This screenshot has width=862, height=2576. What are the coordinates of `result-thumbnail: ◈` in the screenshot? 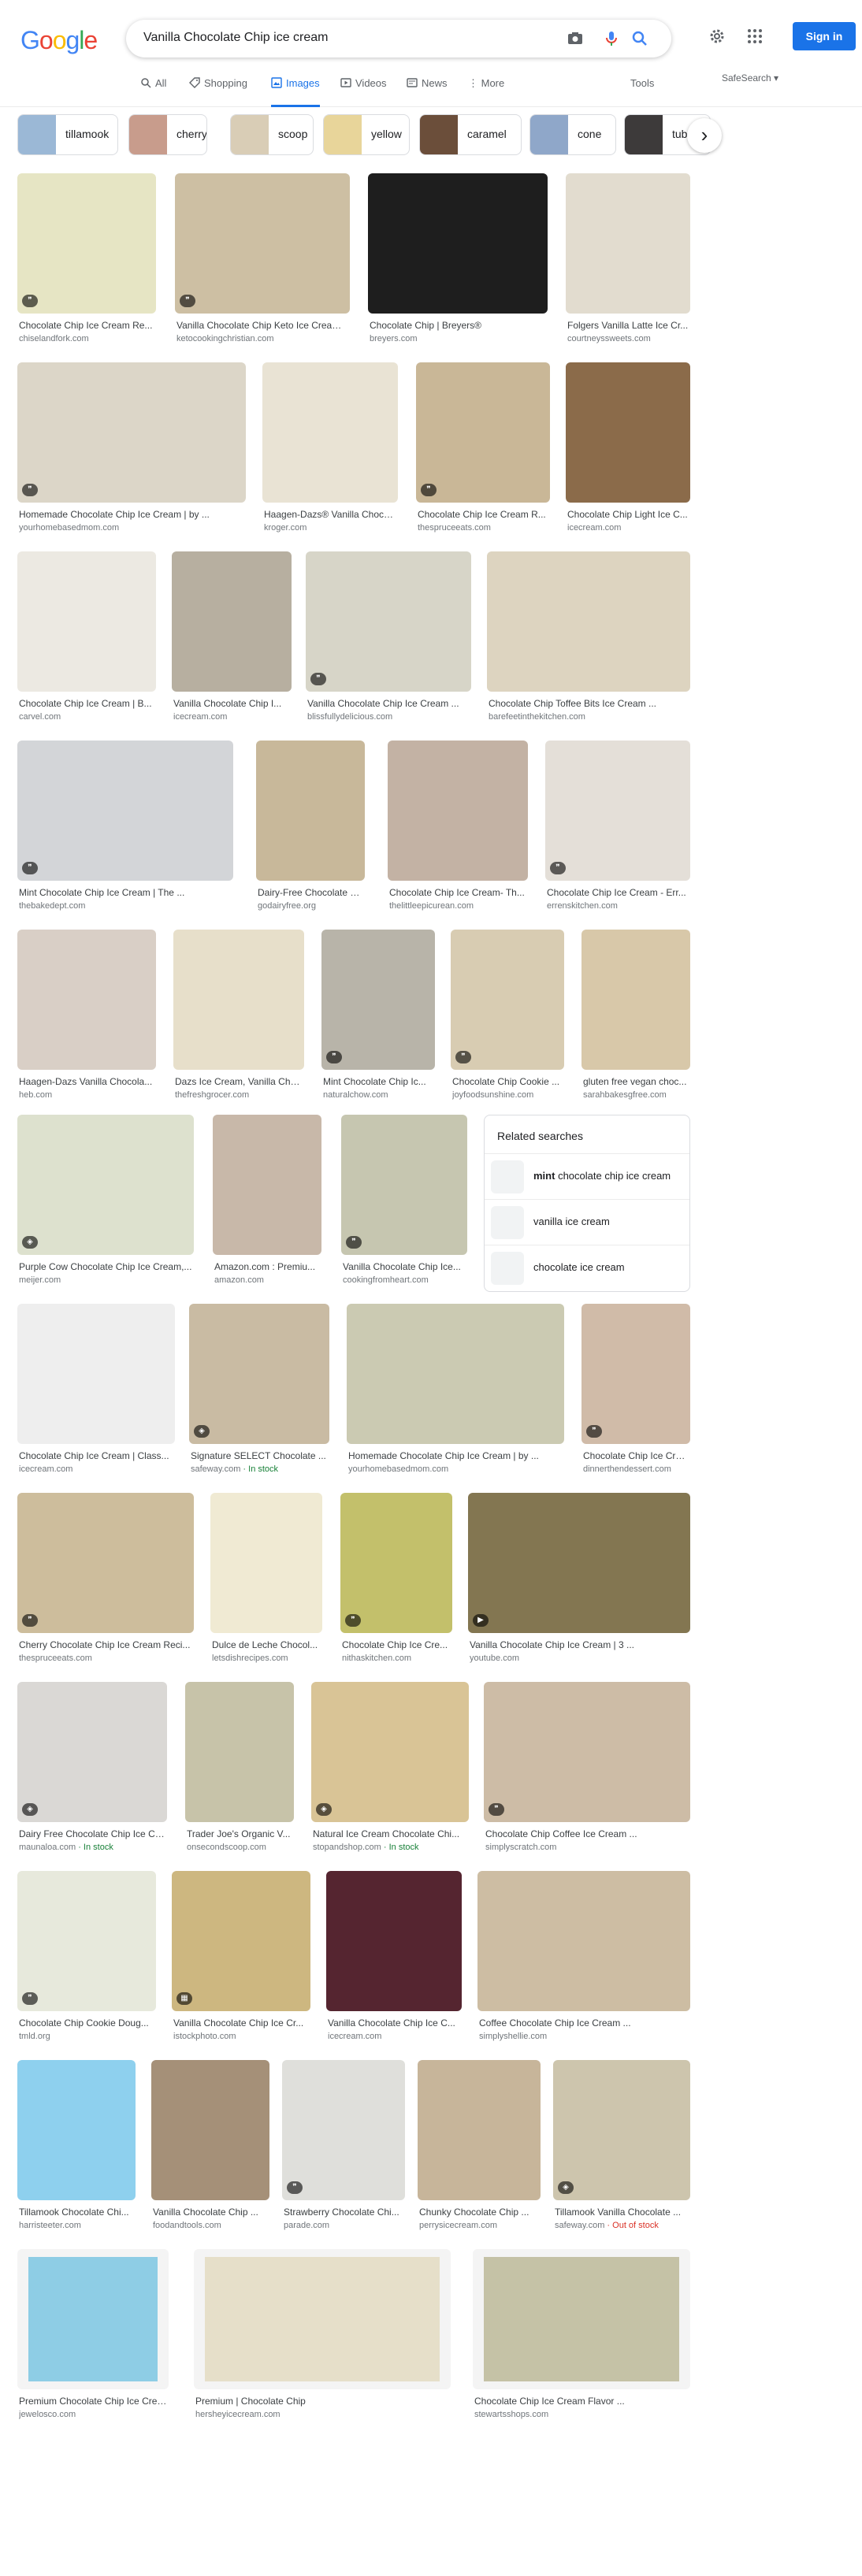 It's located at (259, 1374).